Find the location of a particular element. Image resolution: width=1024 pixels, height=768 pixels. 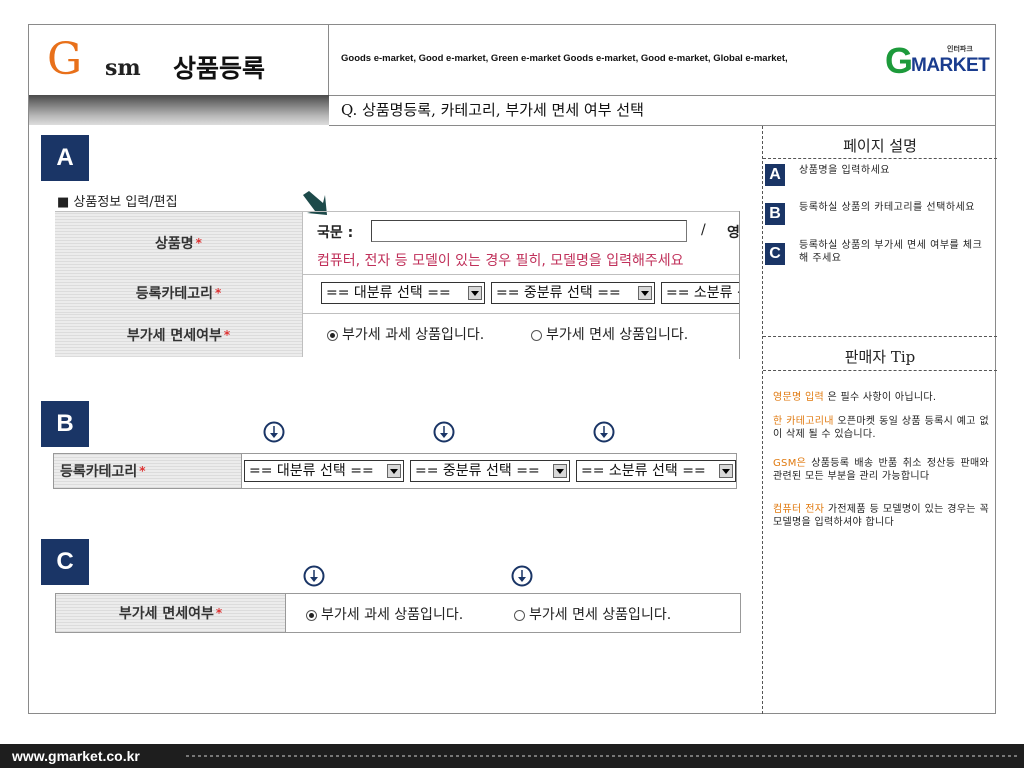

gmarket-logo: G 인터파크 MARKET is located at coordinates (937, 60).